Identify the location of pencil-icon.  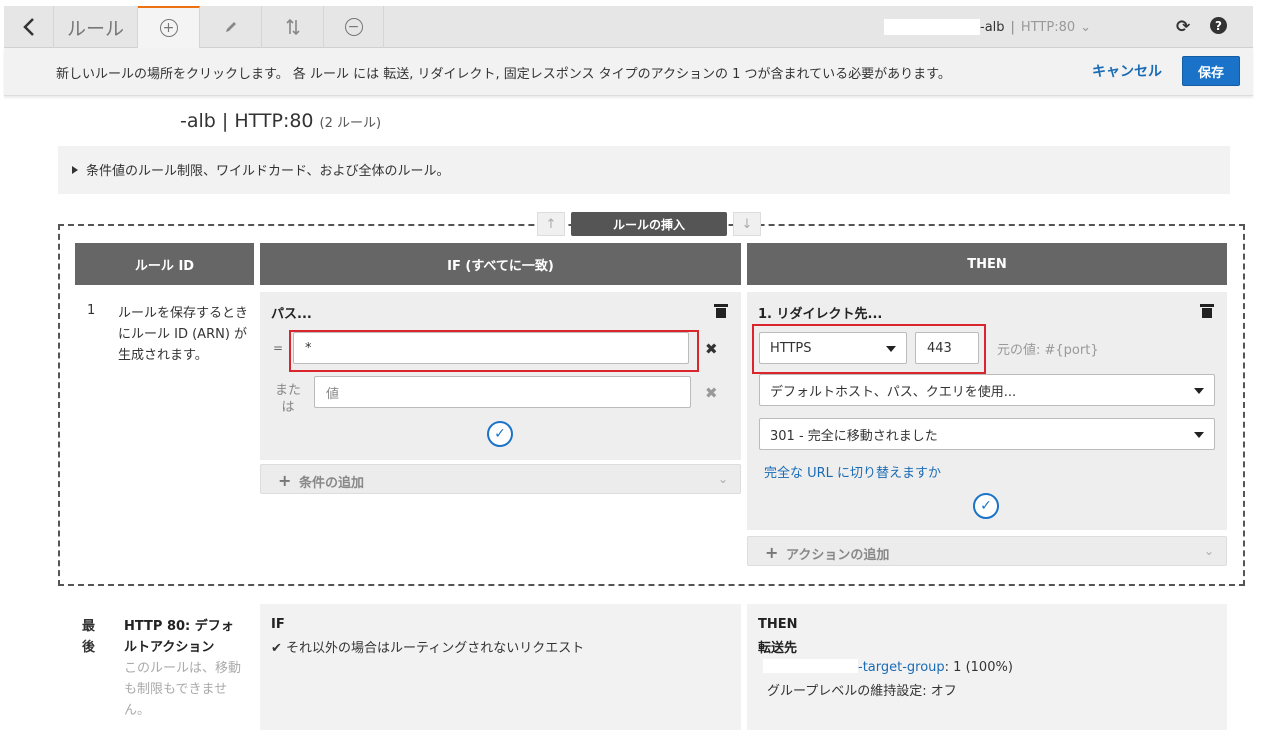
(230, 27).